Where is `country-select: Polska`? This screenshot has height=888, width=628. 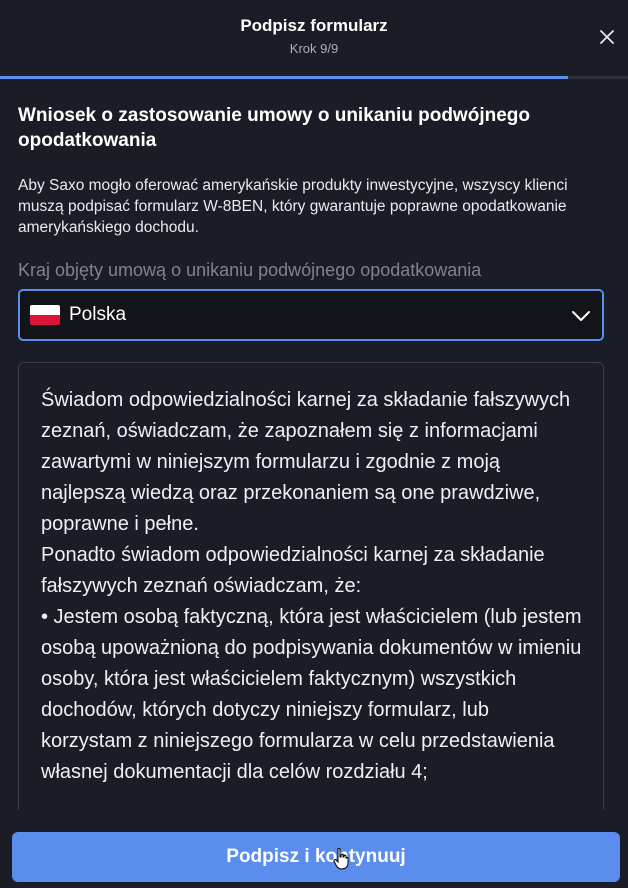
country-select: Polska is located at coordinates (311, 315).